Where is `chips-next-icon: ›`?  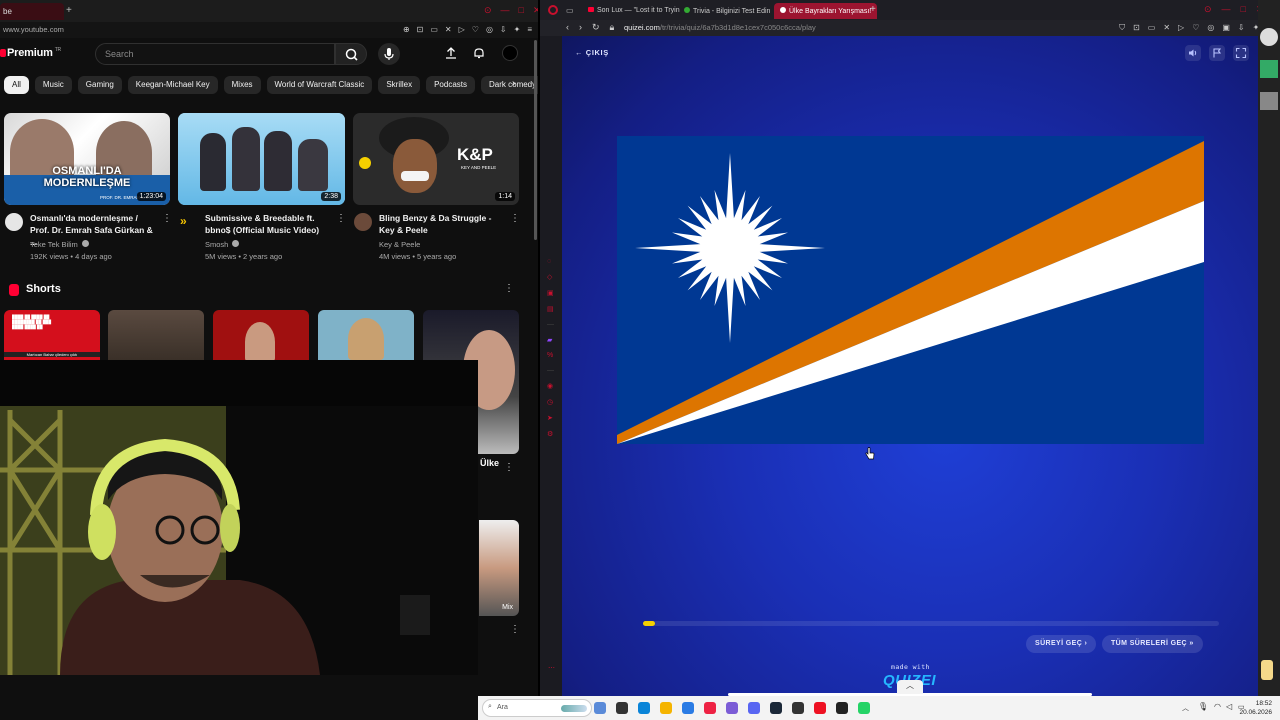 chips-next-icon: › is located at coordinates (513, 83).